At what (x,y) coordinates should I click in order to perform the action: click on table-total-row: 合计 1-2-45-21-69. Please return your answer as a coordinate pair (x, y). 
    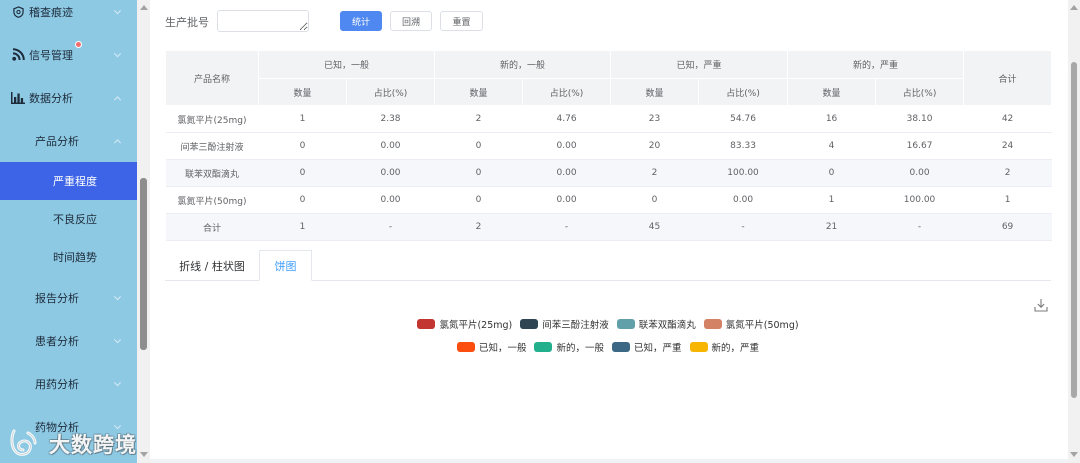
    Looking at the image, I should click on (608, 227).